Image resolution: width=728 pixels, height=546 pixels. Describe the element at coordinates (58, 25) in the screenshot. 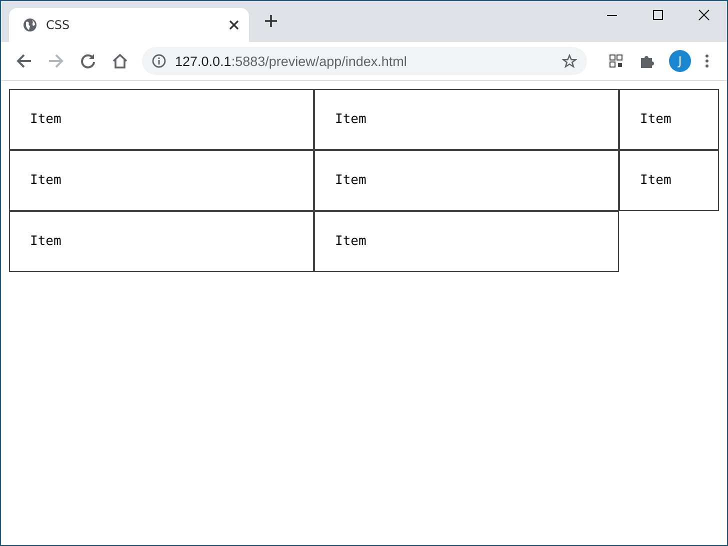

I see `tab-title: CSS` at that location.